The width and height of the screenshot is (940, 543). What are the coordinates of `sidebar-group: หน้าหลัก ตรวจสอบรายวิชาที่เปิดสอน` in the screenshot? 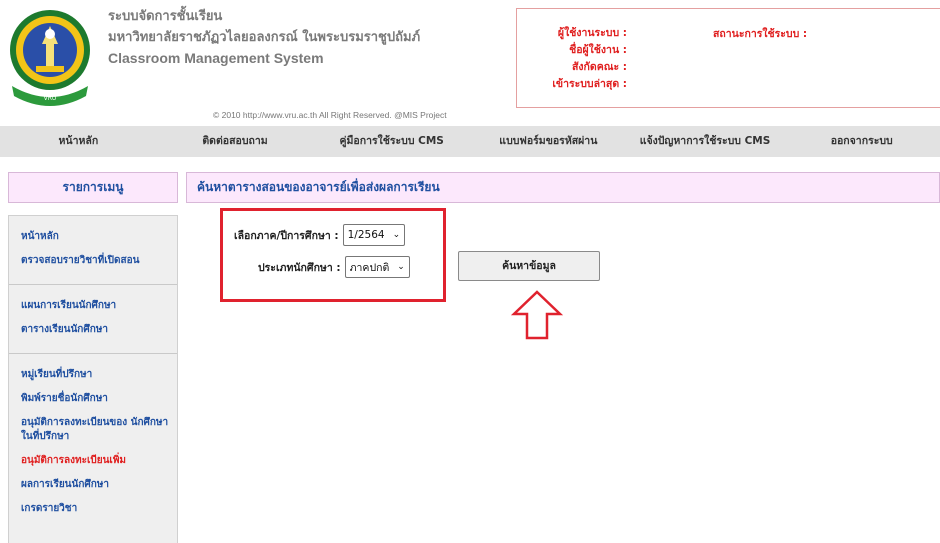 It's located at (93, 250).